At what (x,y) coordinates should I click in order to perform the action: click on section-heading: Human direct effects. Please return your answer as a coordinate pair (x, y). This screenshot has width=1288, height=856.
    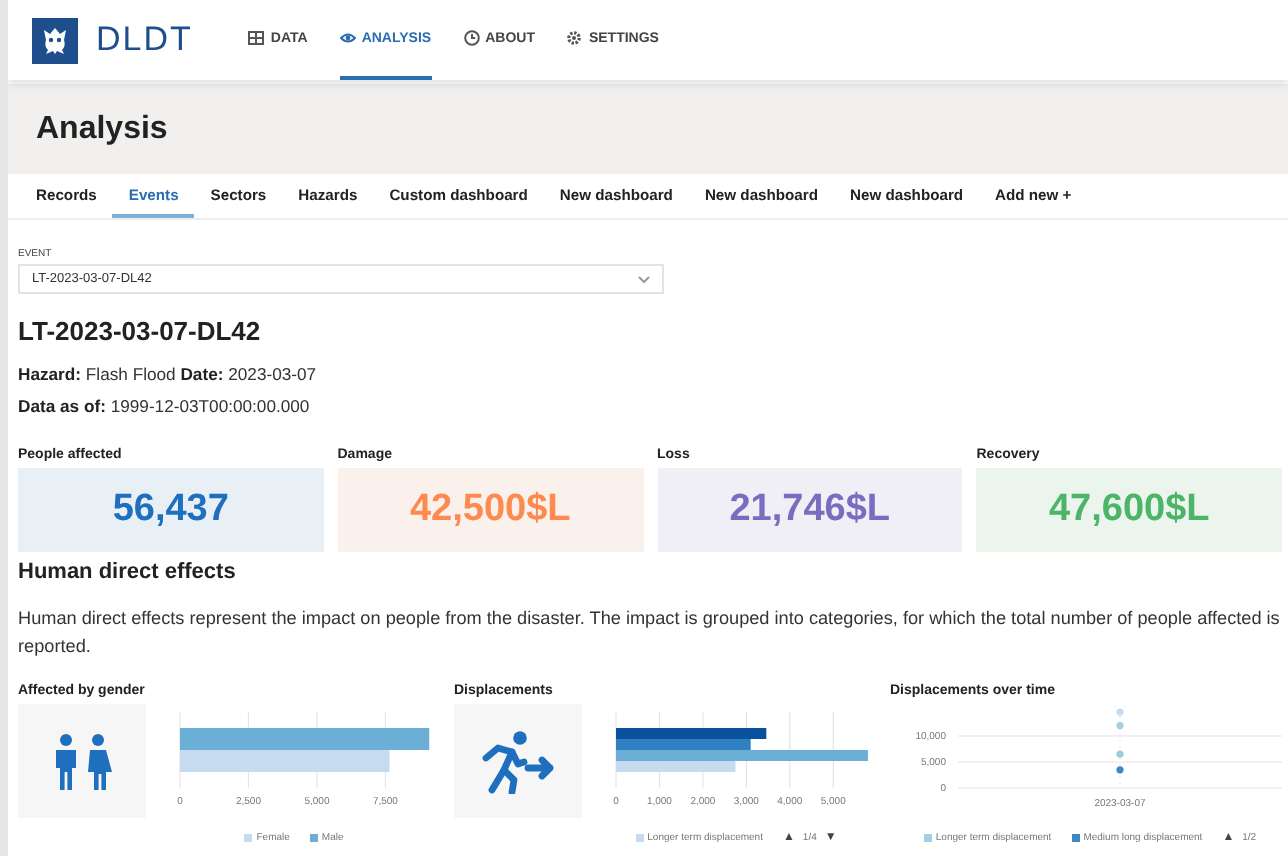
    Looking at the image, I should click on (128, 572).